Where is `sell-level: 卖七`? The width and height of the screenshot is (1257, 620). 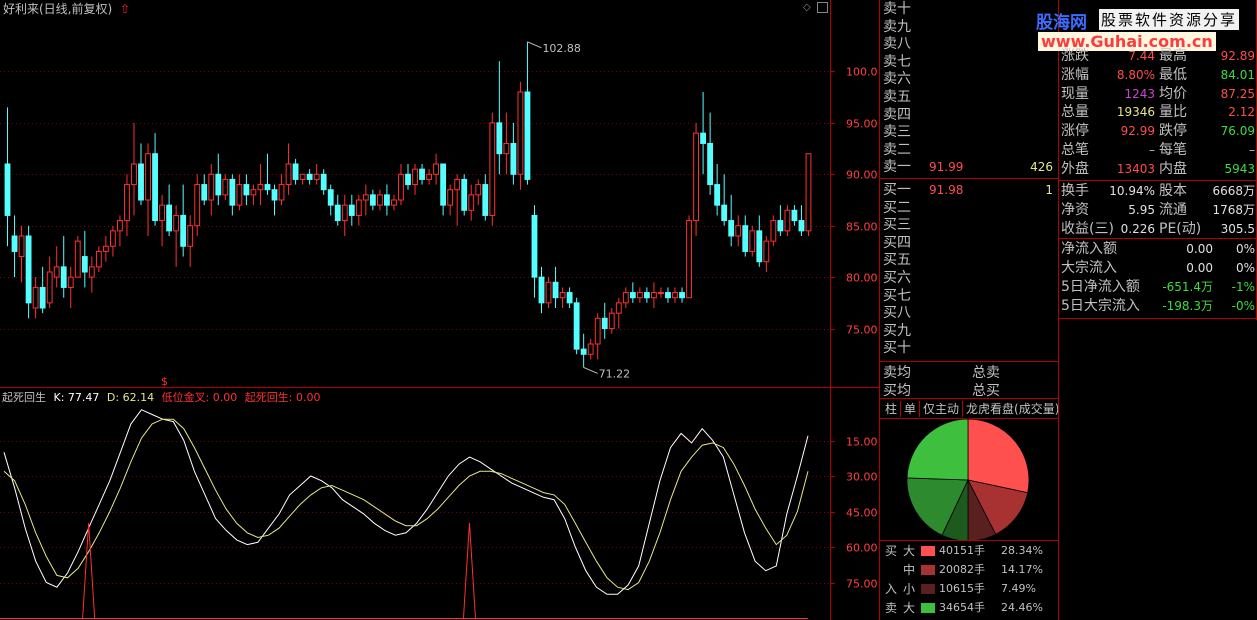 sell-level: 卖七 is located at coordinates (969, 62).